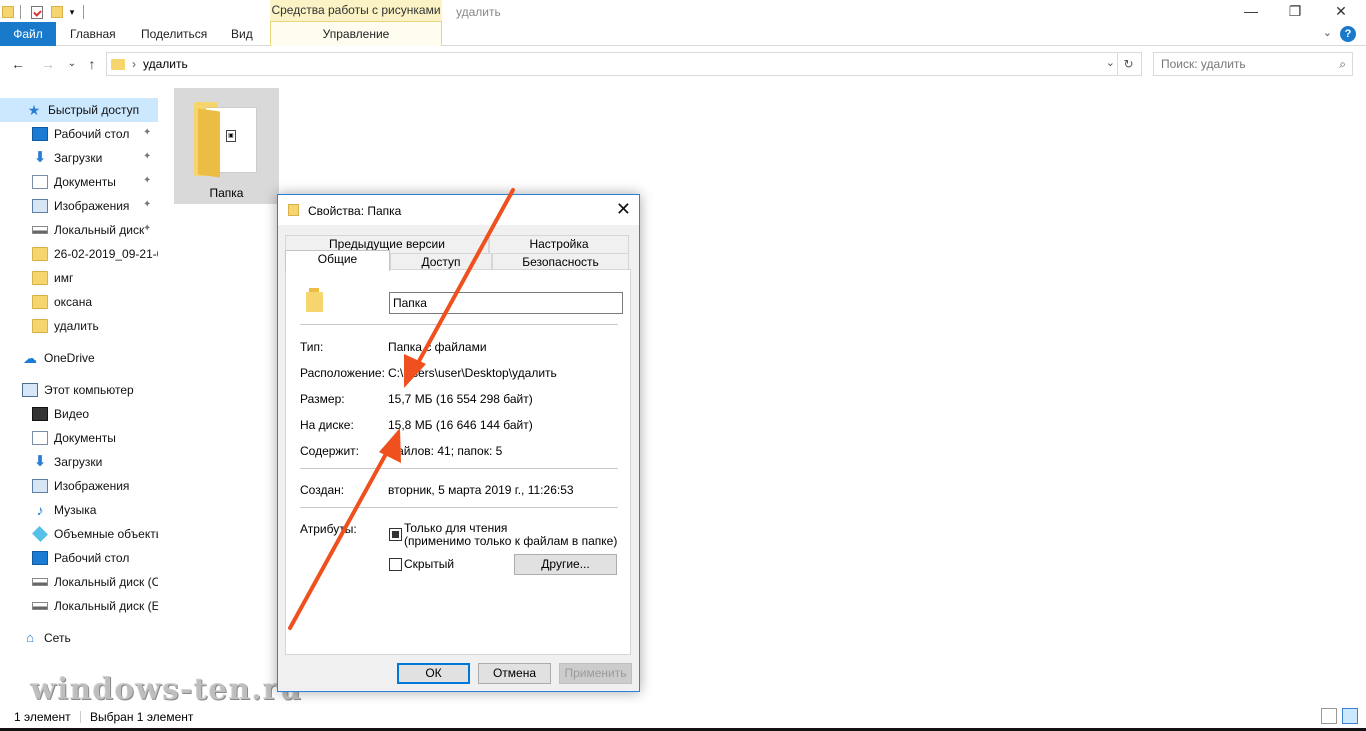 The height and width of the screenshot is (731, 1366). I want to click on location-label: Расположение:, so click(342, 373).